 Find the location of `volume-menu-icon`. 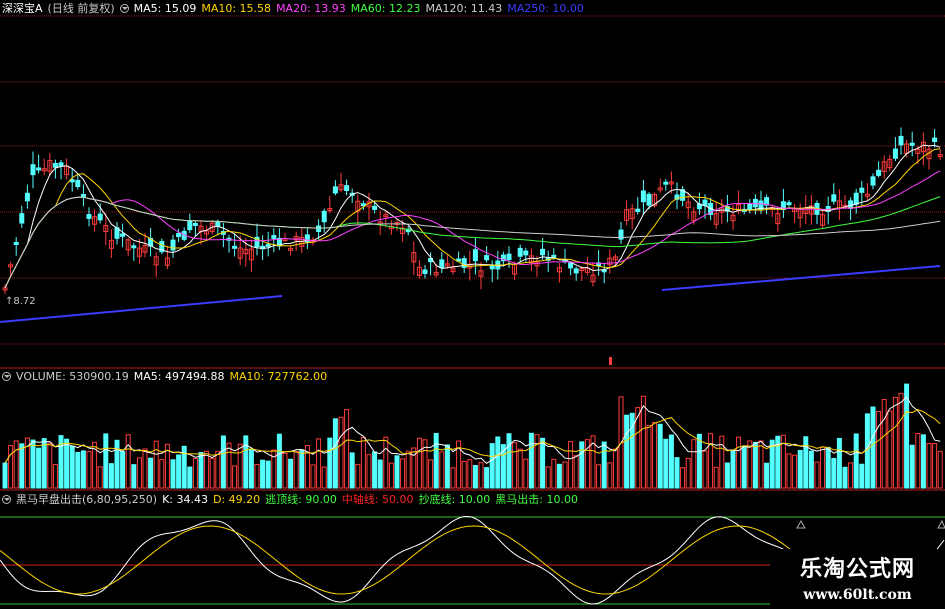

volume-menu-icon is located at coordinates (6, 376).